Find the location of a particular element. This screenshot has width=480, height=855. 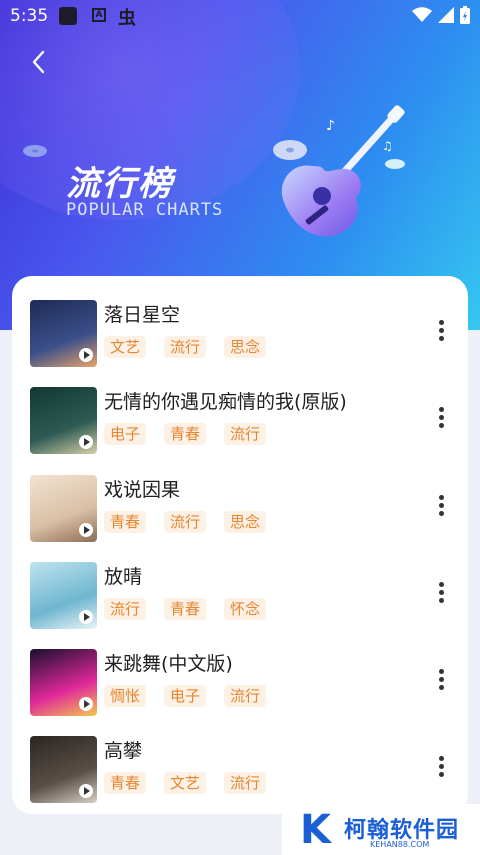

song-tags: 电子 青春 流行 is located at coordinates (185, 434).